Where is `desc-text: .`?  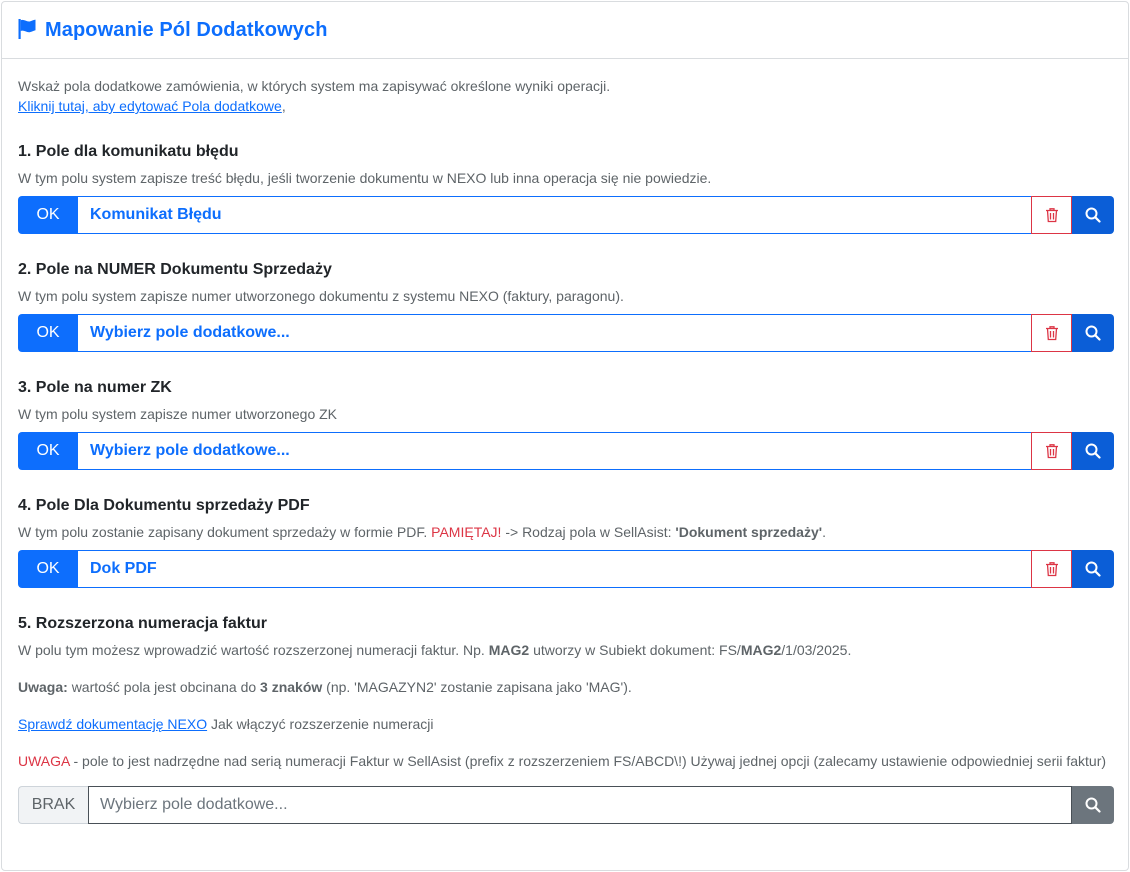 desc-text: . is located at coordinates (824, 532).